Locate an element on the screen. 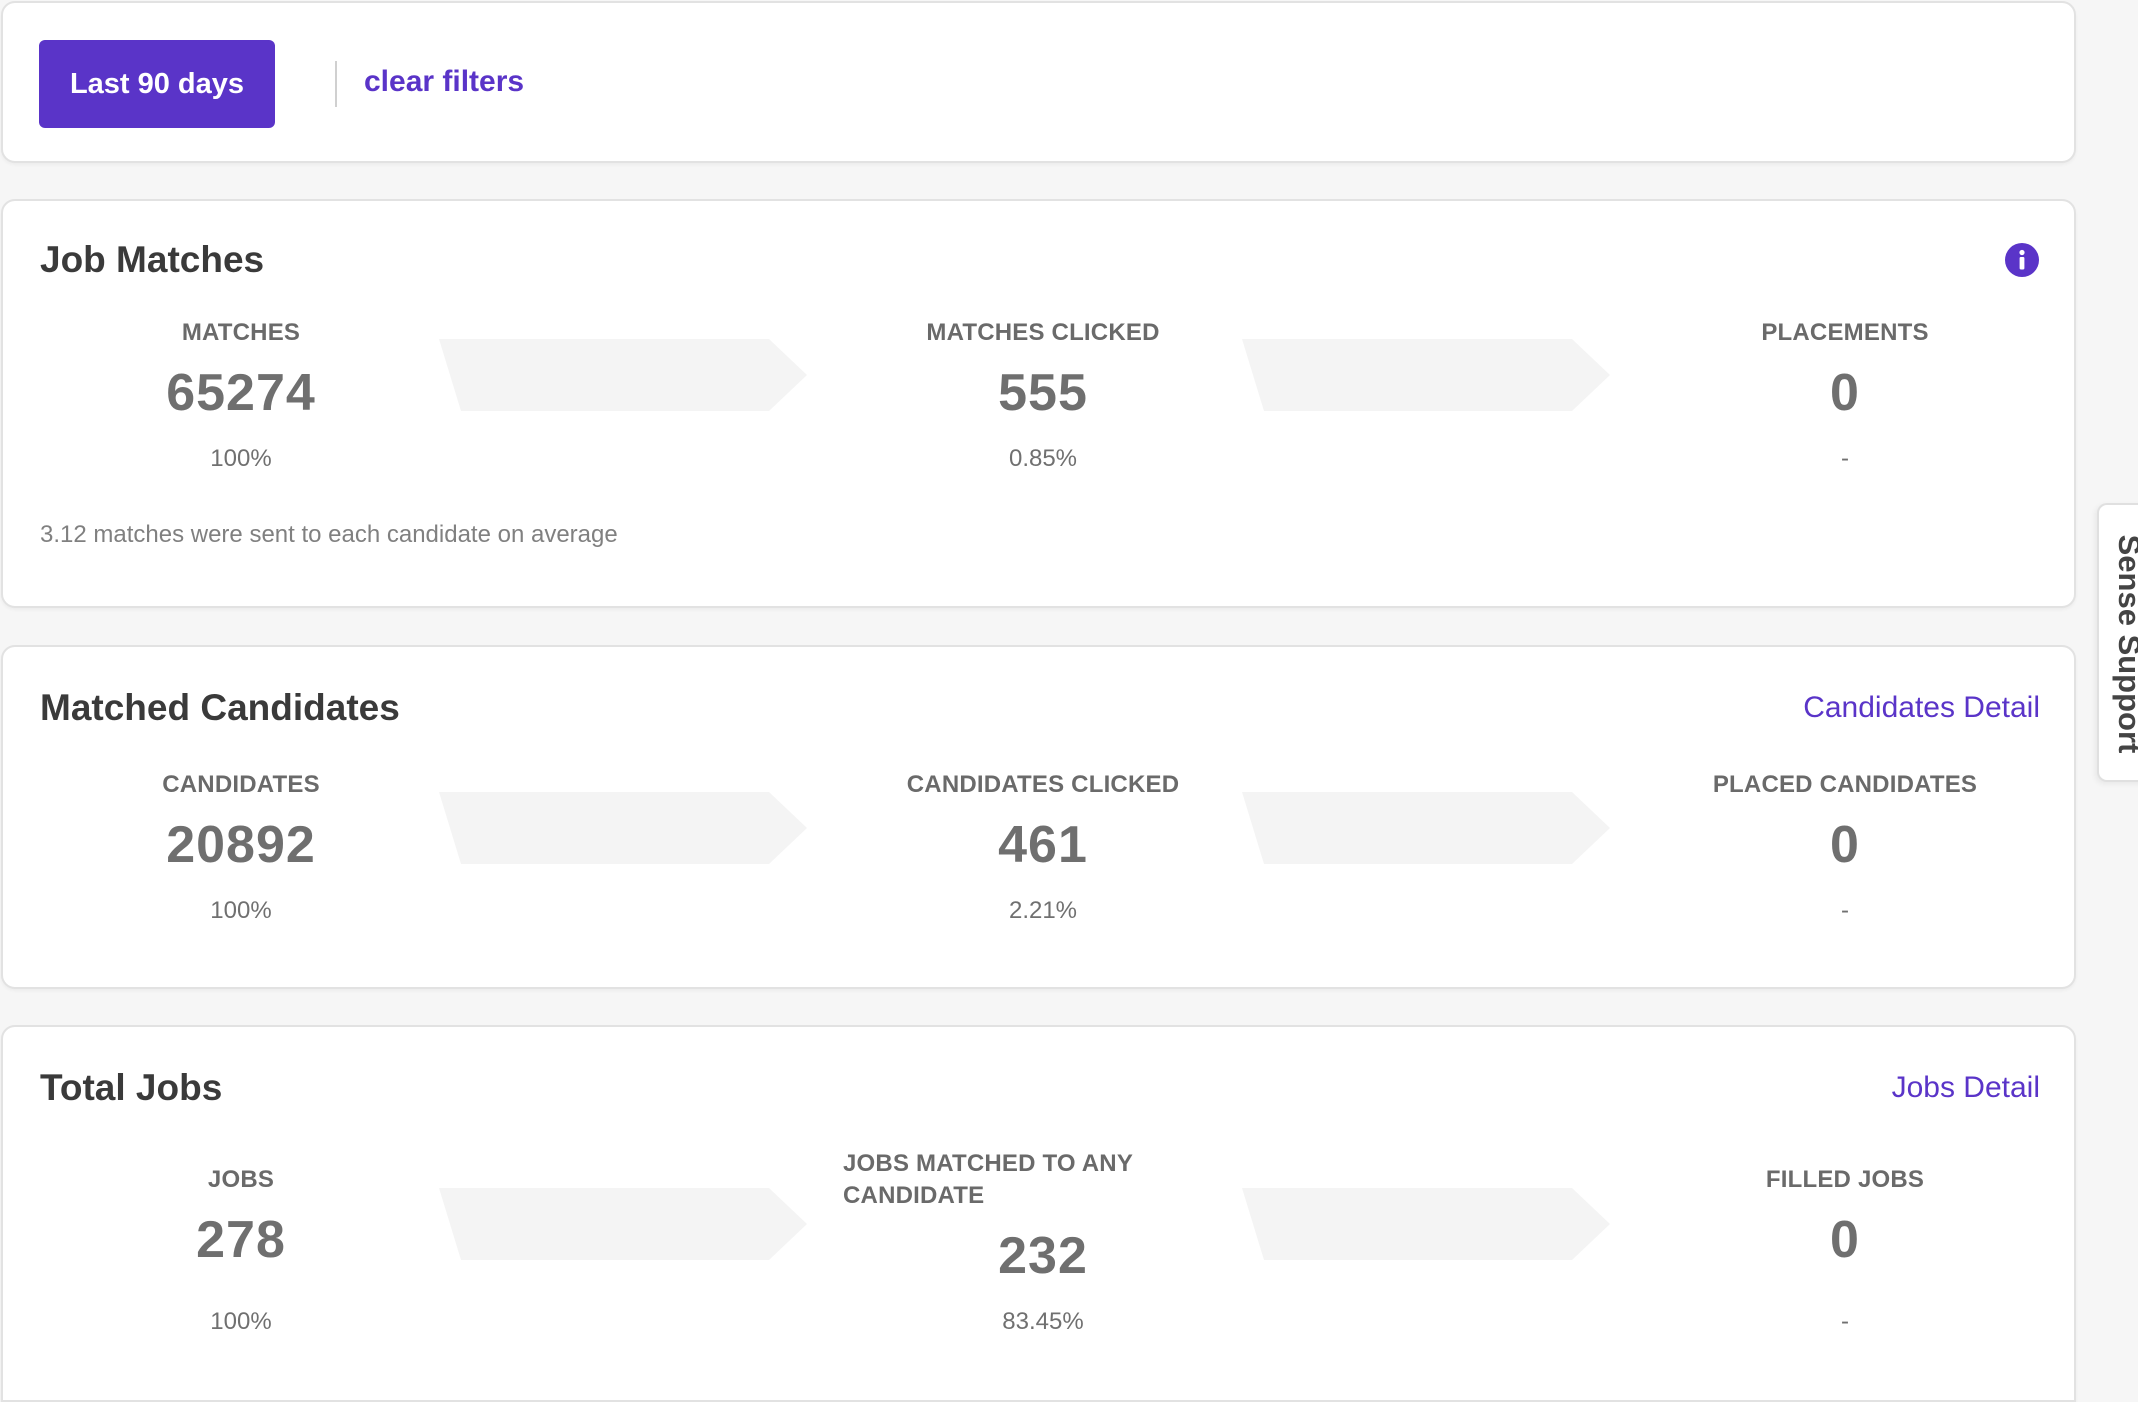 This screenshot has height=1402, width=2138. metric-value: 65274 is located at coordinates (241, 393).